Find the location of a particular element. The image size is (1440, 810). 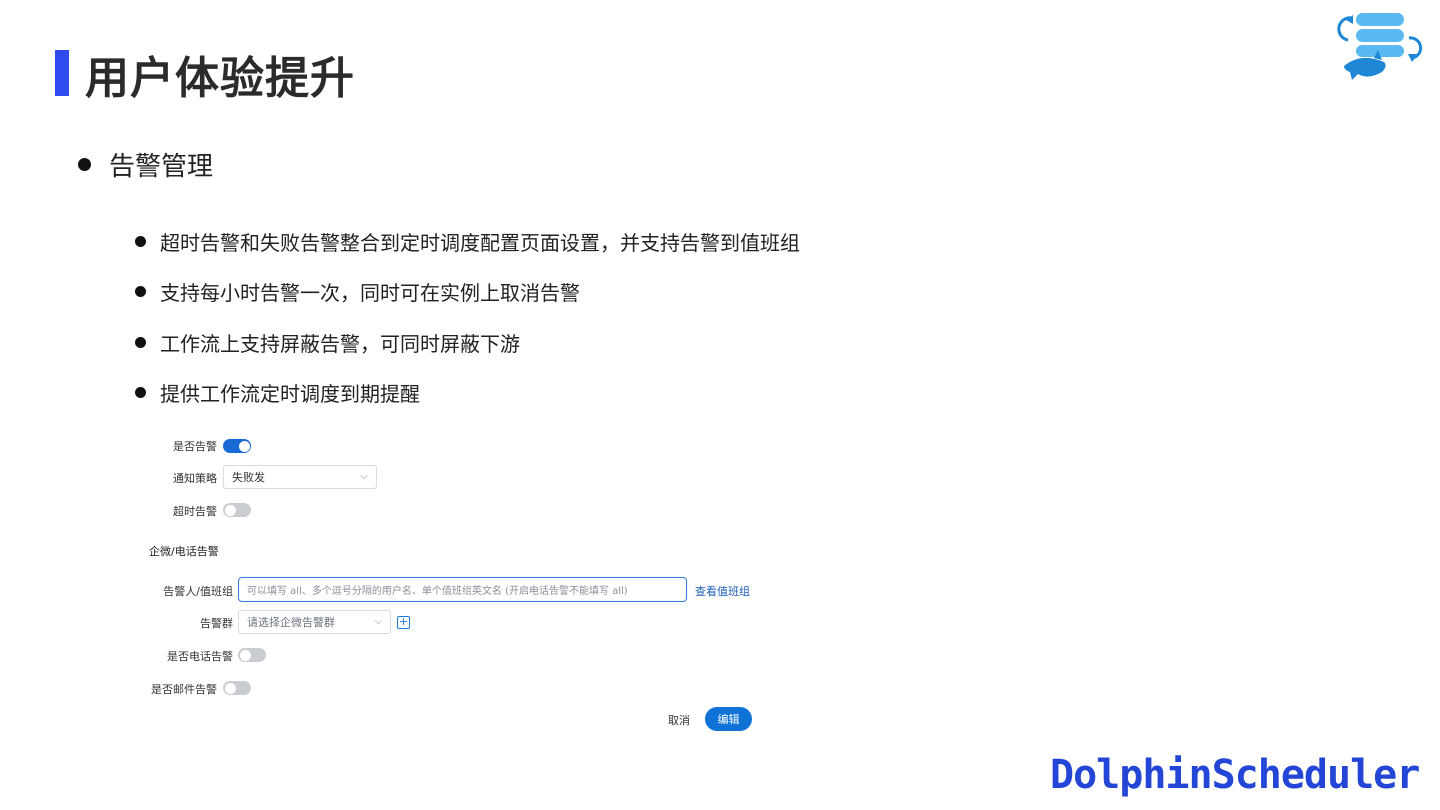

email-alert-label: 是否邮件告警 is located at coordinates (184, 689).